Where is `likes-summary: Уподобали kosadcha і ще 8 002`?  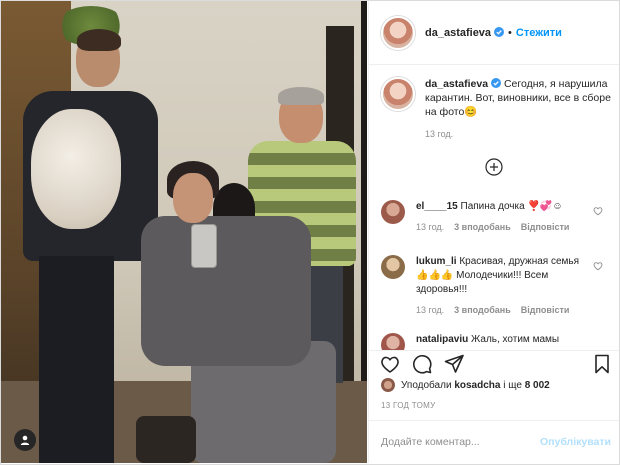
likes-summary: Уподобали kosadcha і ще 8 002 is located at coordinates (498, 385).